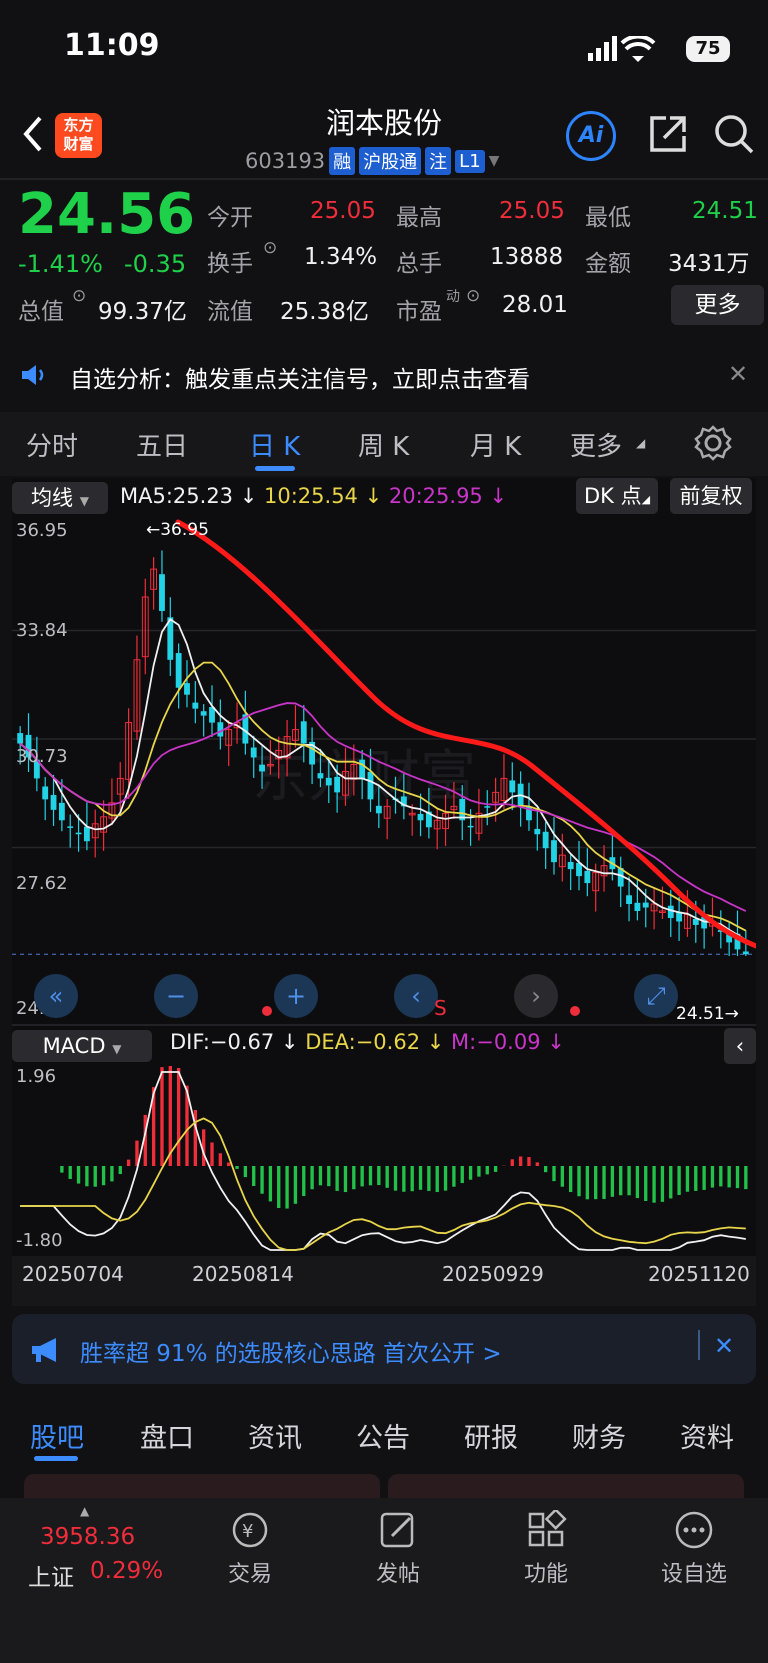 Image resolution: width=768 pixels, height=1663 pixels. I want to click on dif-value: DIF:−0.67, so click(222, 1042).